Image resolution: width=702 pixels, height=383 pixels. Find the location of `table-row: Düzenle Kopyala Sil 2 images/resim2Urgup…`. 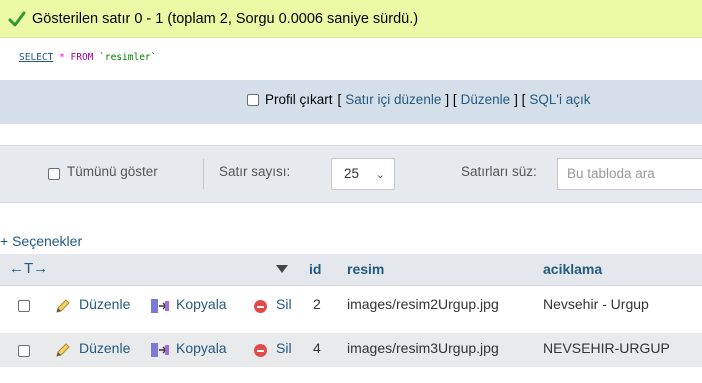

table-row: Düzenle Kopyala Sil 2 images/resim2Urgup… is located at coordinates (351, 305).